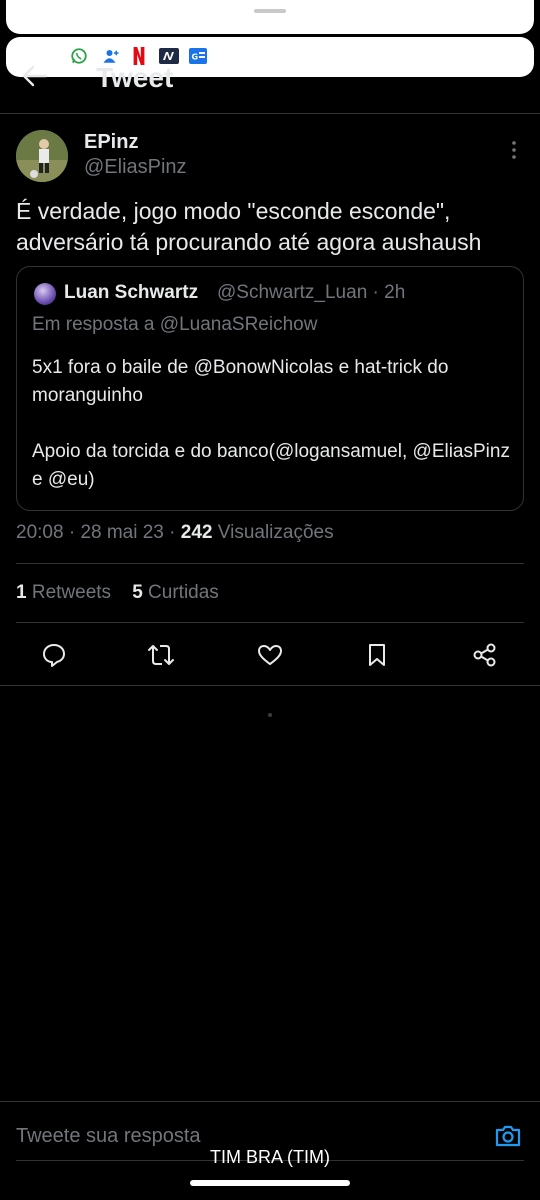 Image resolution: width=540 pixels, height=1200 pixels. Describe the element at coordinates (292, 292) in the screenshot. I see `quoted-handle: @Schwartz_Luan` at that location.